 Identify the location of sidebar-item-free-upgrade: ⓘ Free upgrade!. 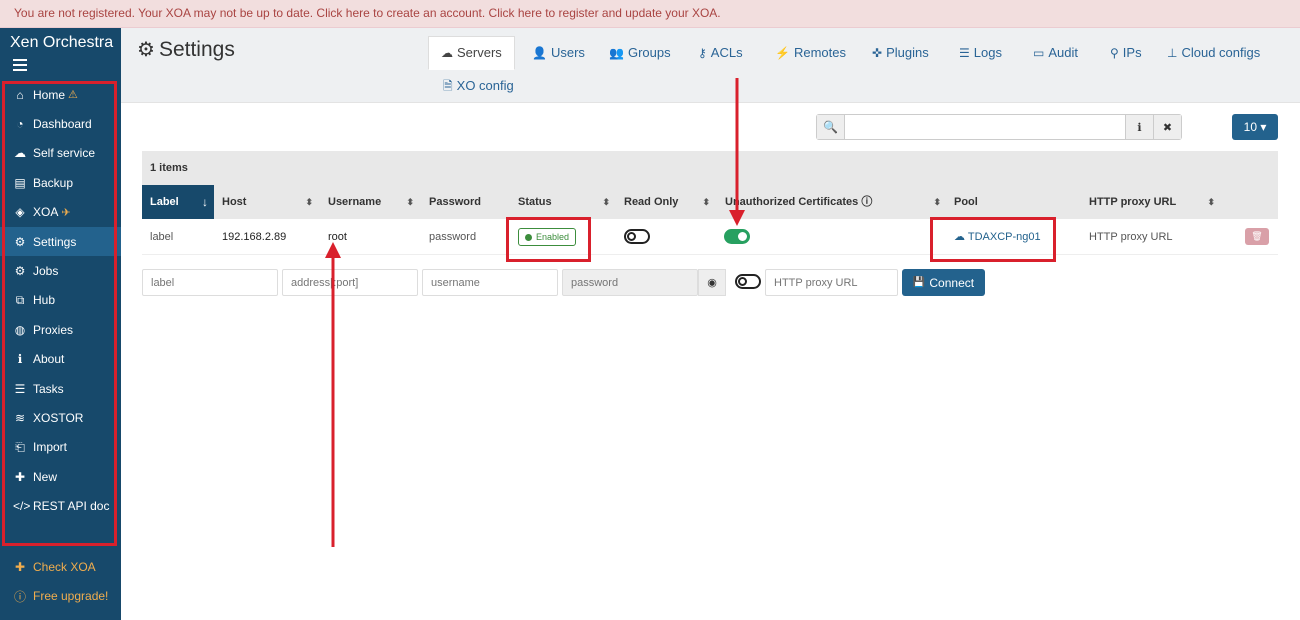
(60, 595).